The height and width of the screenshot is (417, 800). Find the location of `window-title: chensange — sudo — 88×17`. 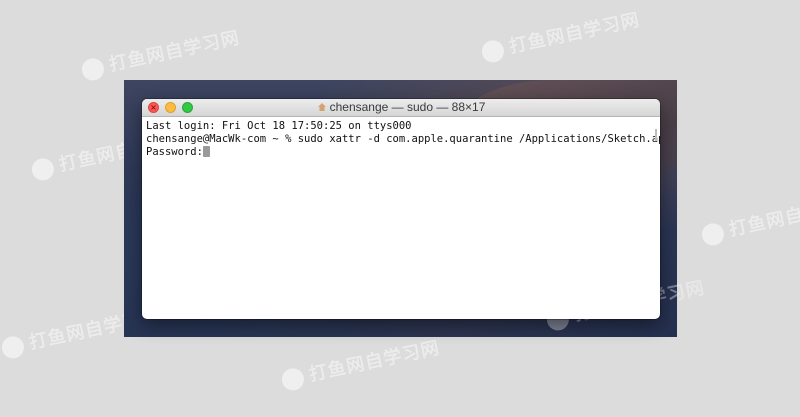

window-title: chensange — sudo — 88×17 is located at coordinates (407, 107).